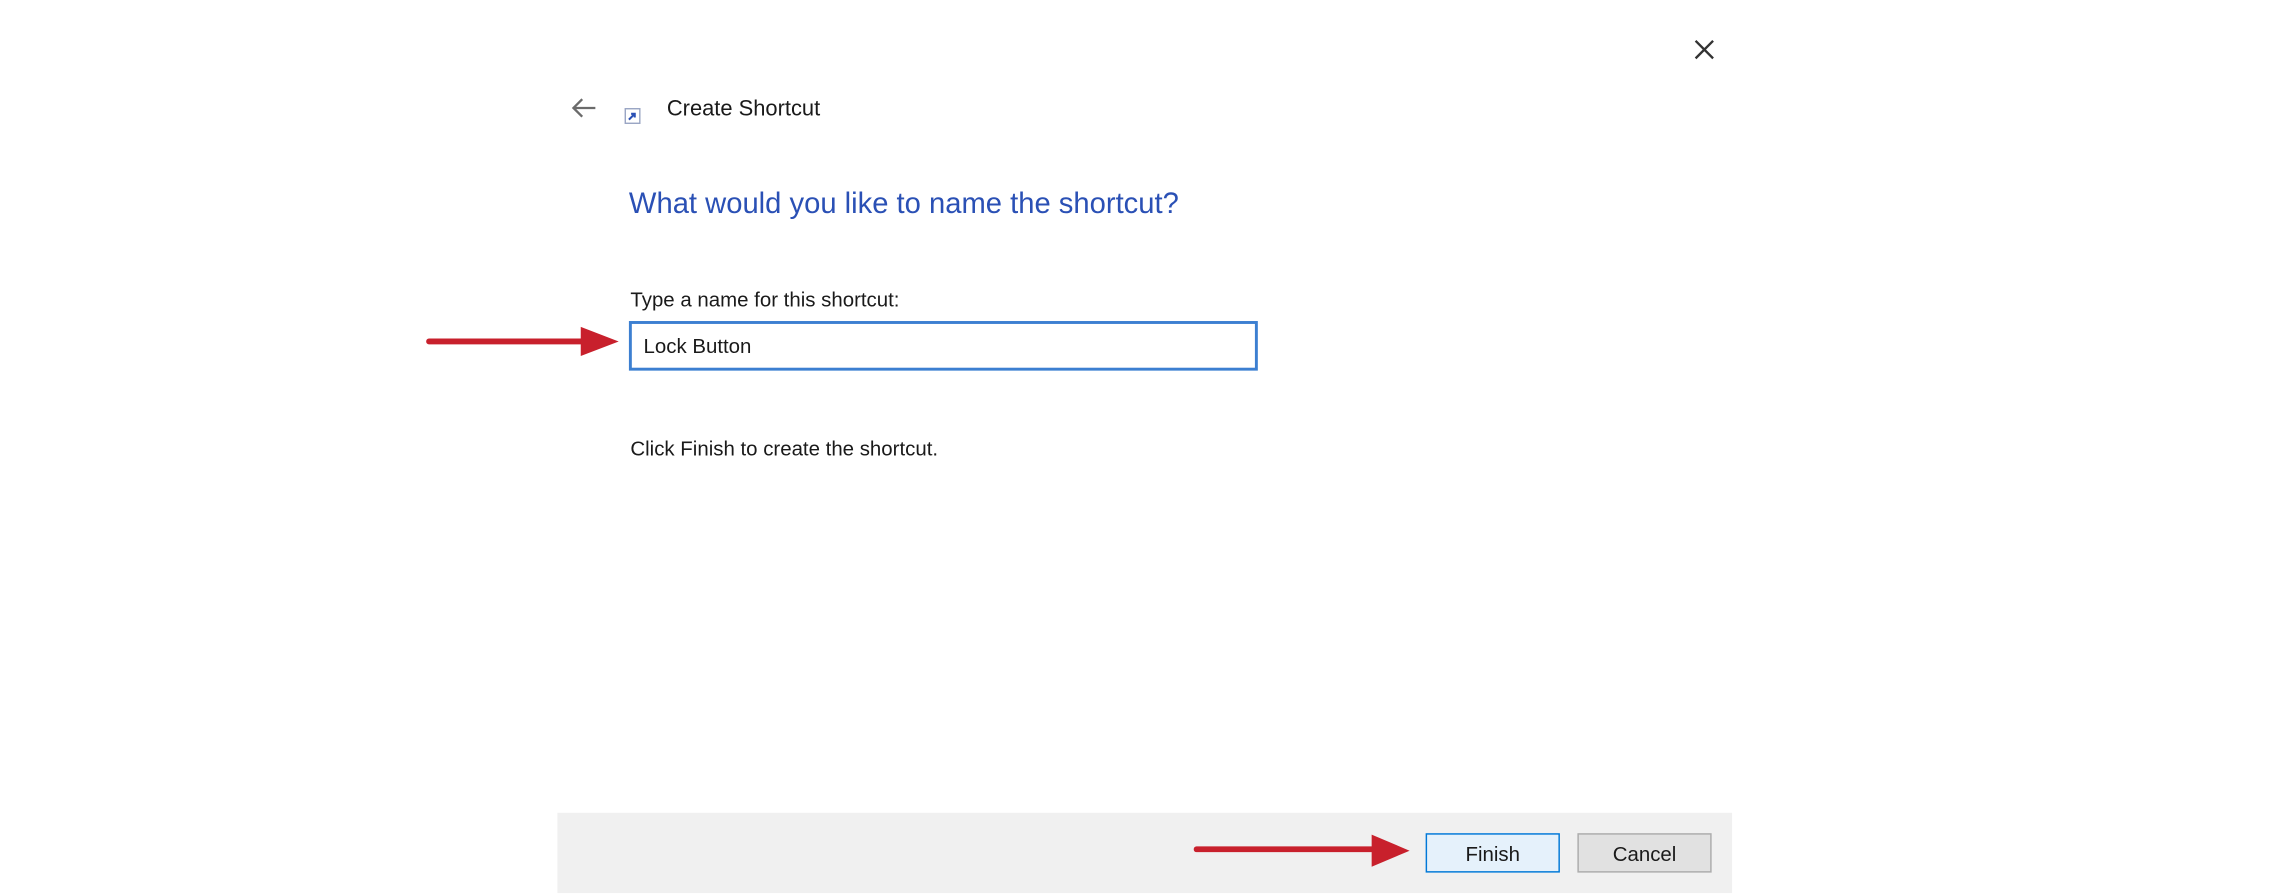  I want to click on back-button, so click(583, 108).